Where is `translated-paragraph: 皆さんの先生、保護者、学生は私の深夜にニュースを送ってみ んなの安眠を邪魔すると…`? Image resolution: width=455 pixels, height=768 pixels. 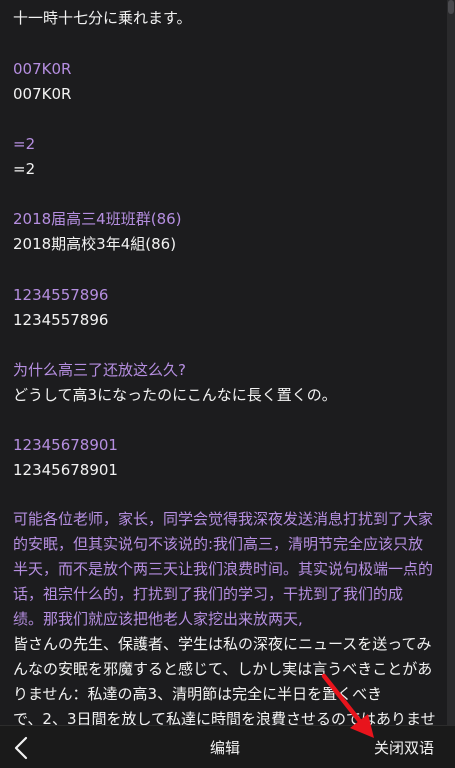 translated-paragraph: 皆さんの先生、保護者、学生は私の深夜にニュースを送ってみ んなの安眠を邪魔すると… is located at coordinates (225, 678).